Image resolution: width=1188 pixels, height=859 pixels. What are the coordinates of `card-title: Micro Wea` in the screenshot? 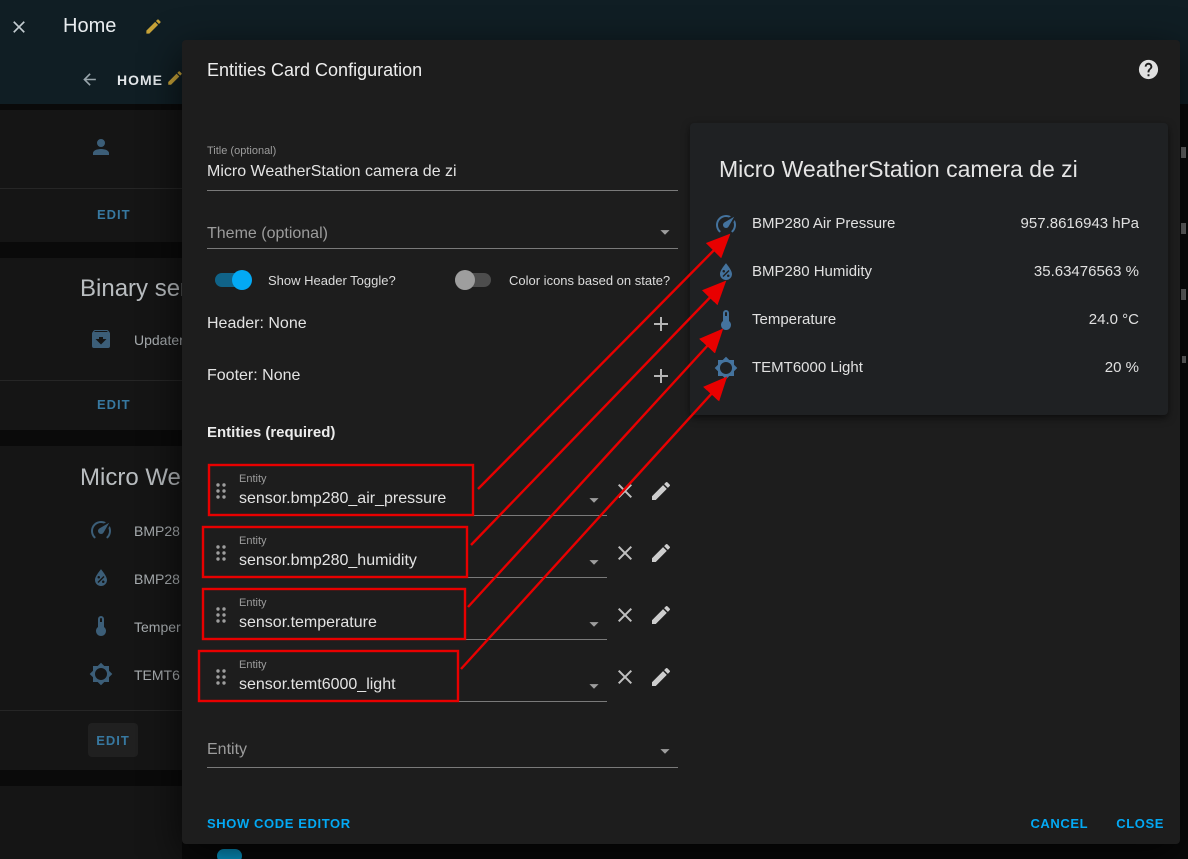 It's located at (131, 477).